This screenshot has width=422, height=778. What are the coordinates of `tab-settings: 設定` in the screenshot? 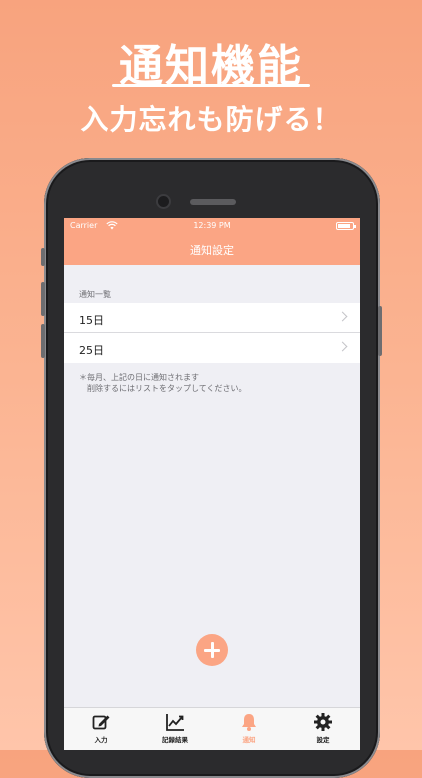 It's located at (323, 728).